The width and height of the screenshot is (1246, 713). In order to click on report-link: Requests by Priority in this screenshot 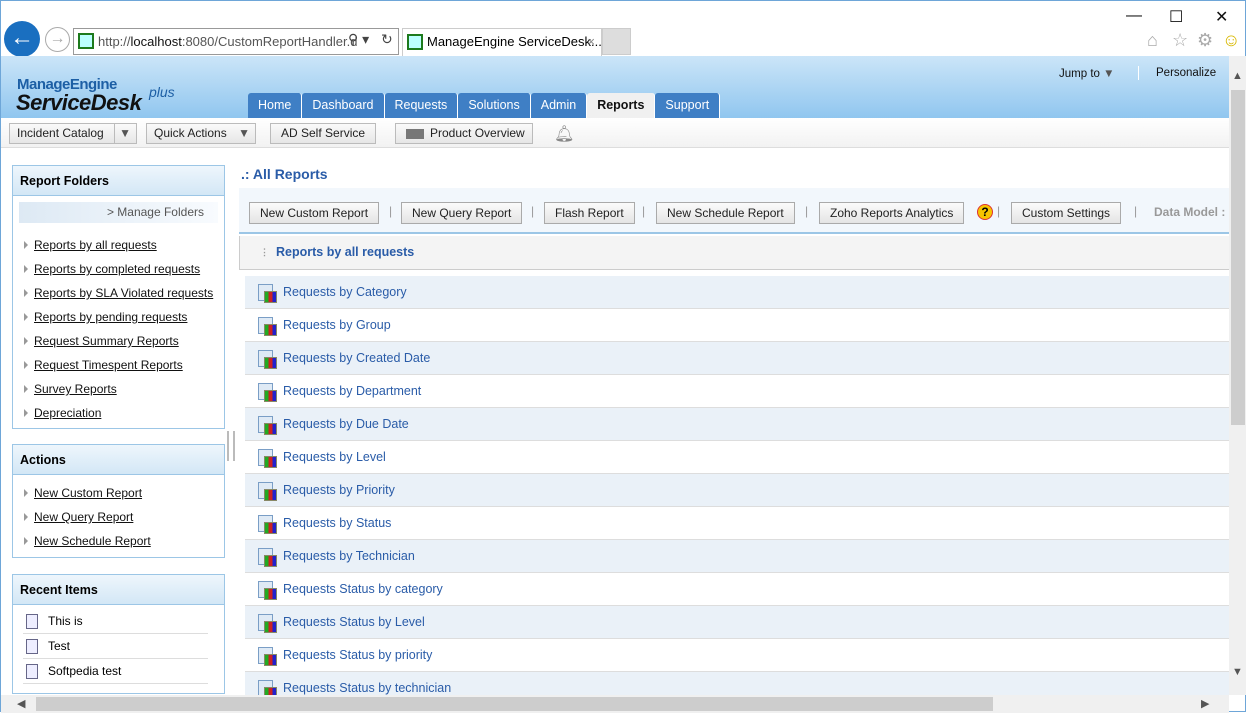, I will do `click(339, 490)`.